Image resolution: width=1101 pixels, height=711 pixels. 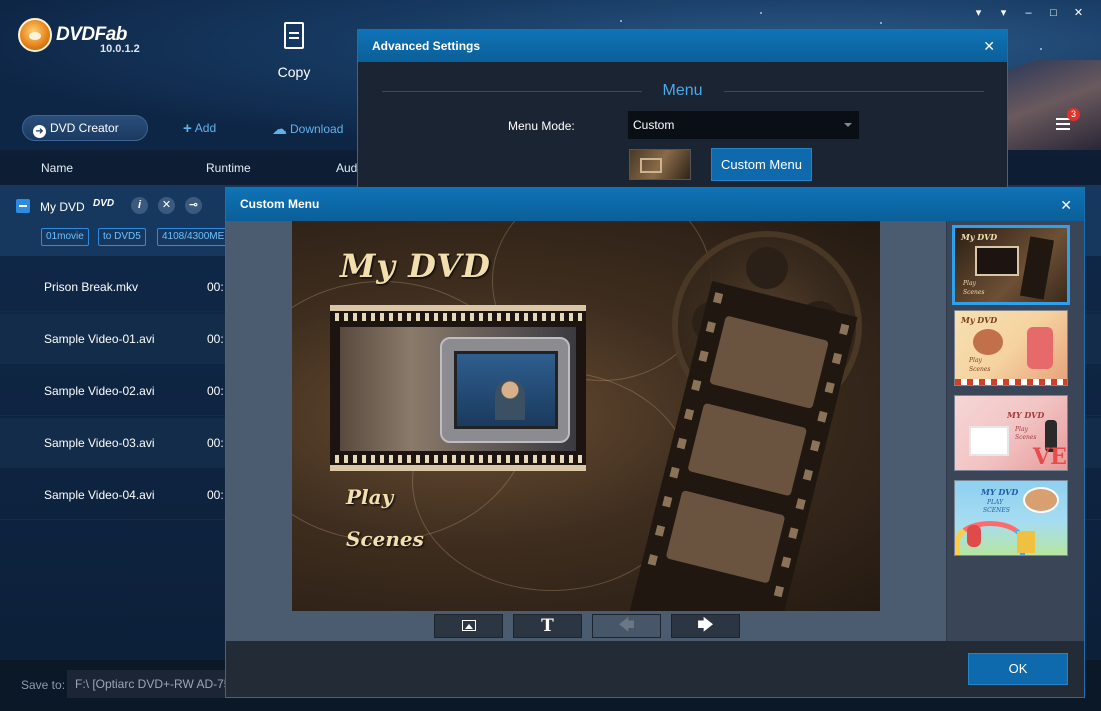 I want to click on close-window-icon: ✕, so click(x=1078, y=13).